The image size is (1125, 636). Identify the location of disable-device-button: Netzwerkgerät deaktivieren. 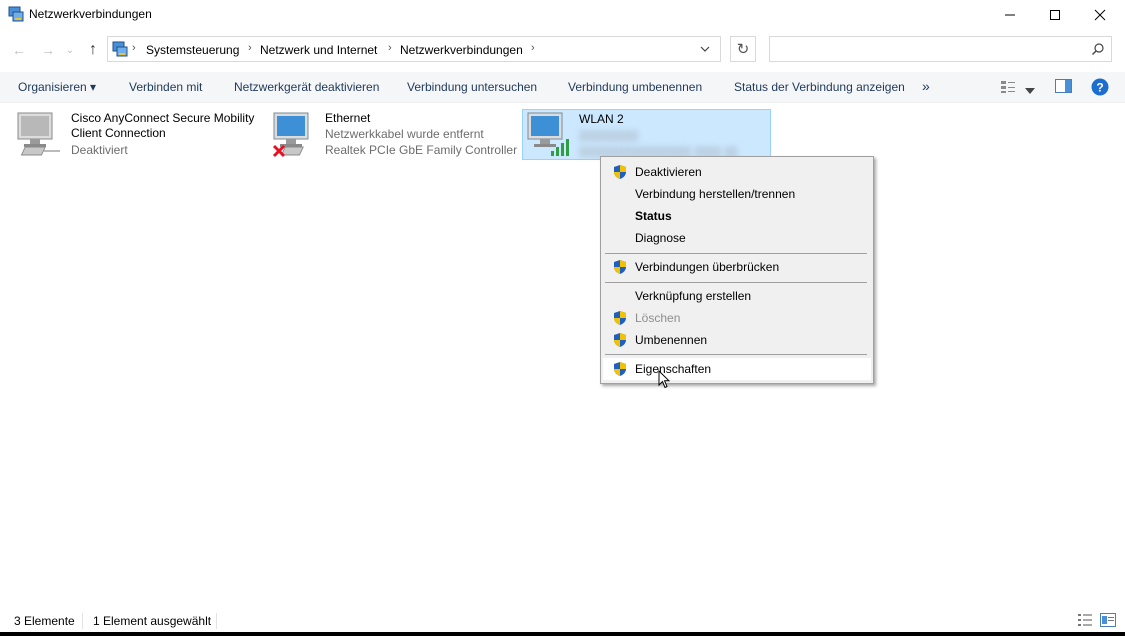
(306, 87).